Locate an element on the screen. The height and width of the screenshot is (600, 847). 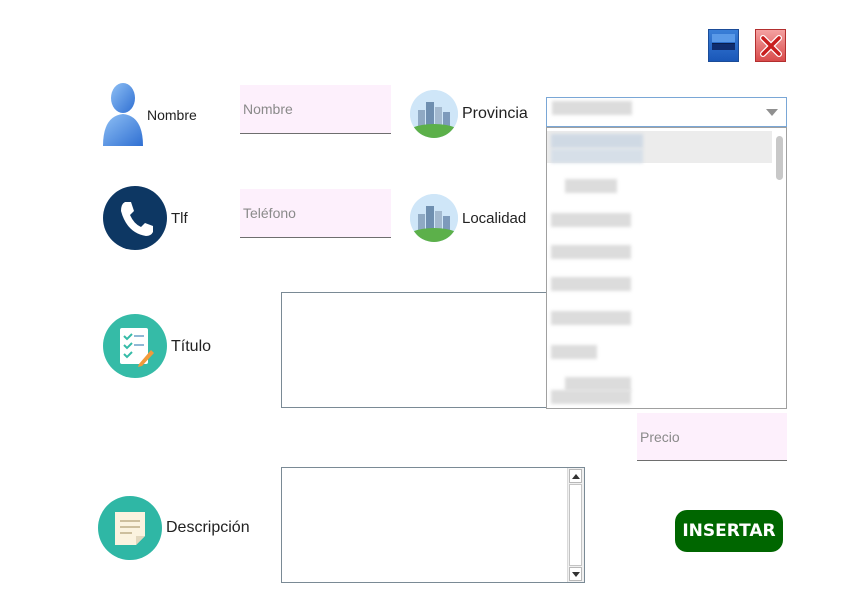
minimize-button is located at coordinates (723, 45).